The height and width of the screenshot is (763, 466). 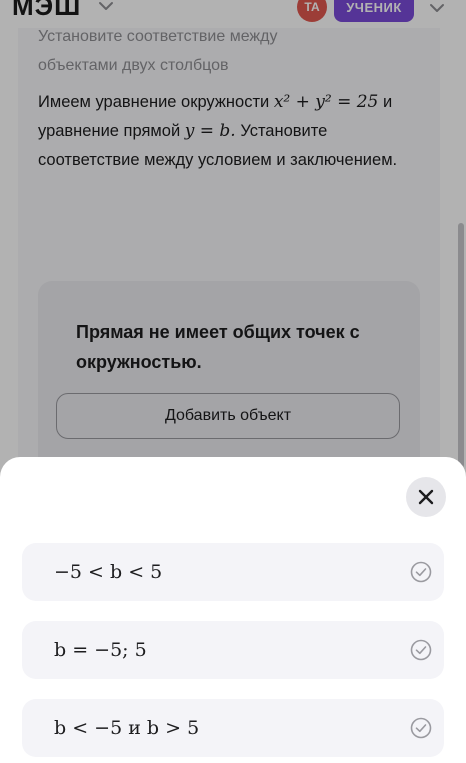 I want to click on option-label: b = −5; 5, so click(x=100, y=650).